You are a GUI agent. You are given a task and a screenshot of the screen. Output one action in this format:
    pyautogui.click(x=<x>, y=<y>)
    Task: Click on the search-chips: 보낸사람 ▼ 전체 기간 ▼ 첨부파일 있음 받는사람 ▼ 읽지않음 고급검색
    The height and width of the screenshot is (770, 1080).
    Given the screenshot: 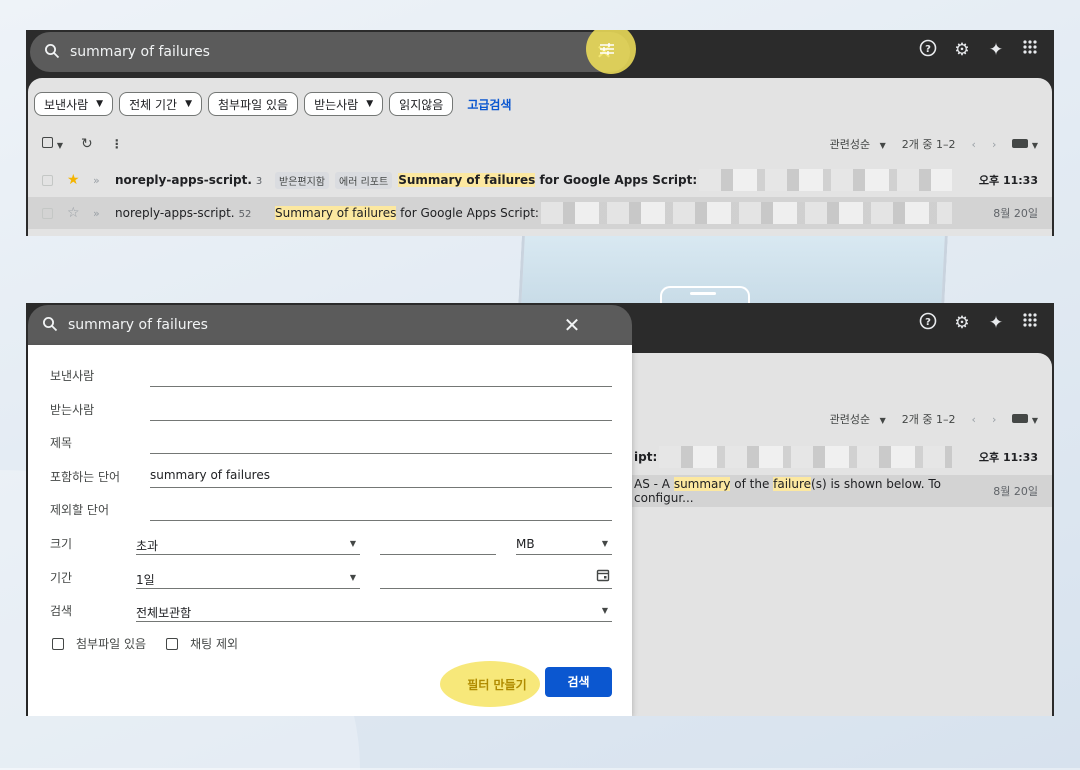 What is the action you would take?
    pyautogui.click(x=273, y=104)
    